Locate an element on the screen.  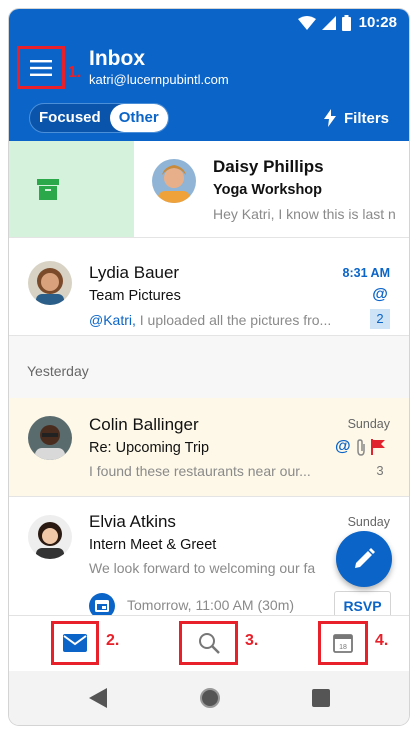
annotation-marker-3: 3. is located at coordinates (252, 640).